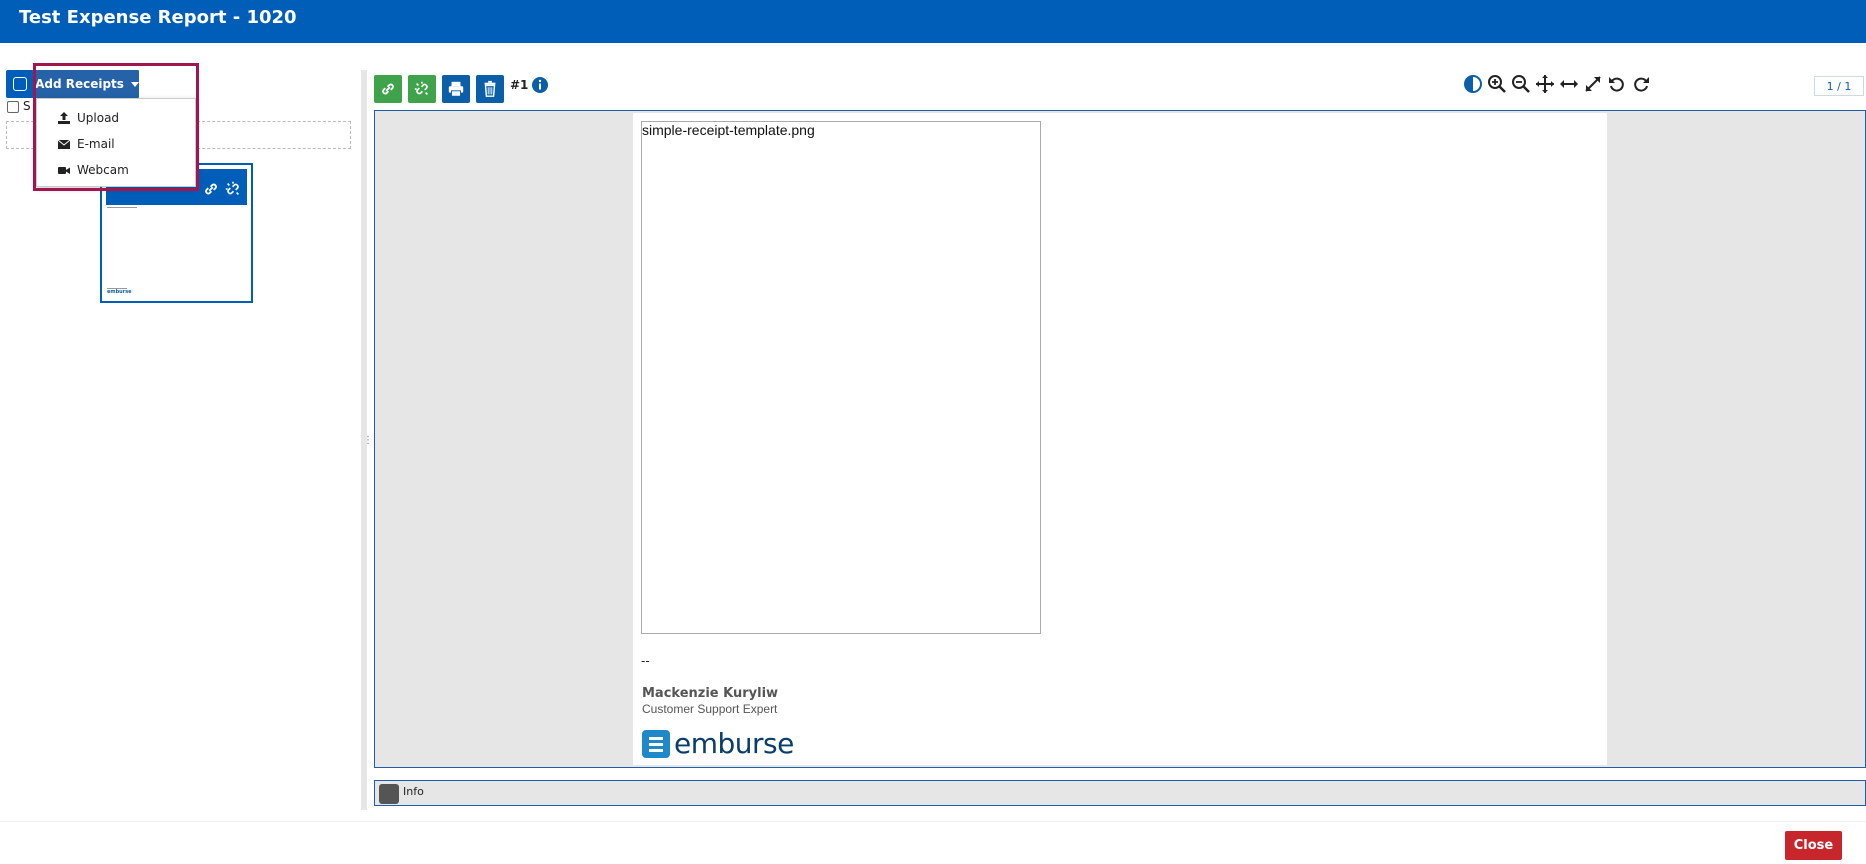 This screenshot has height=864, width=1866. I want to click on select-label: S, so click(27, 106).